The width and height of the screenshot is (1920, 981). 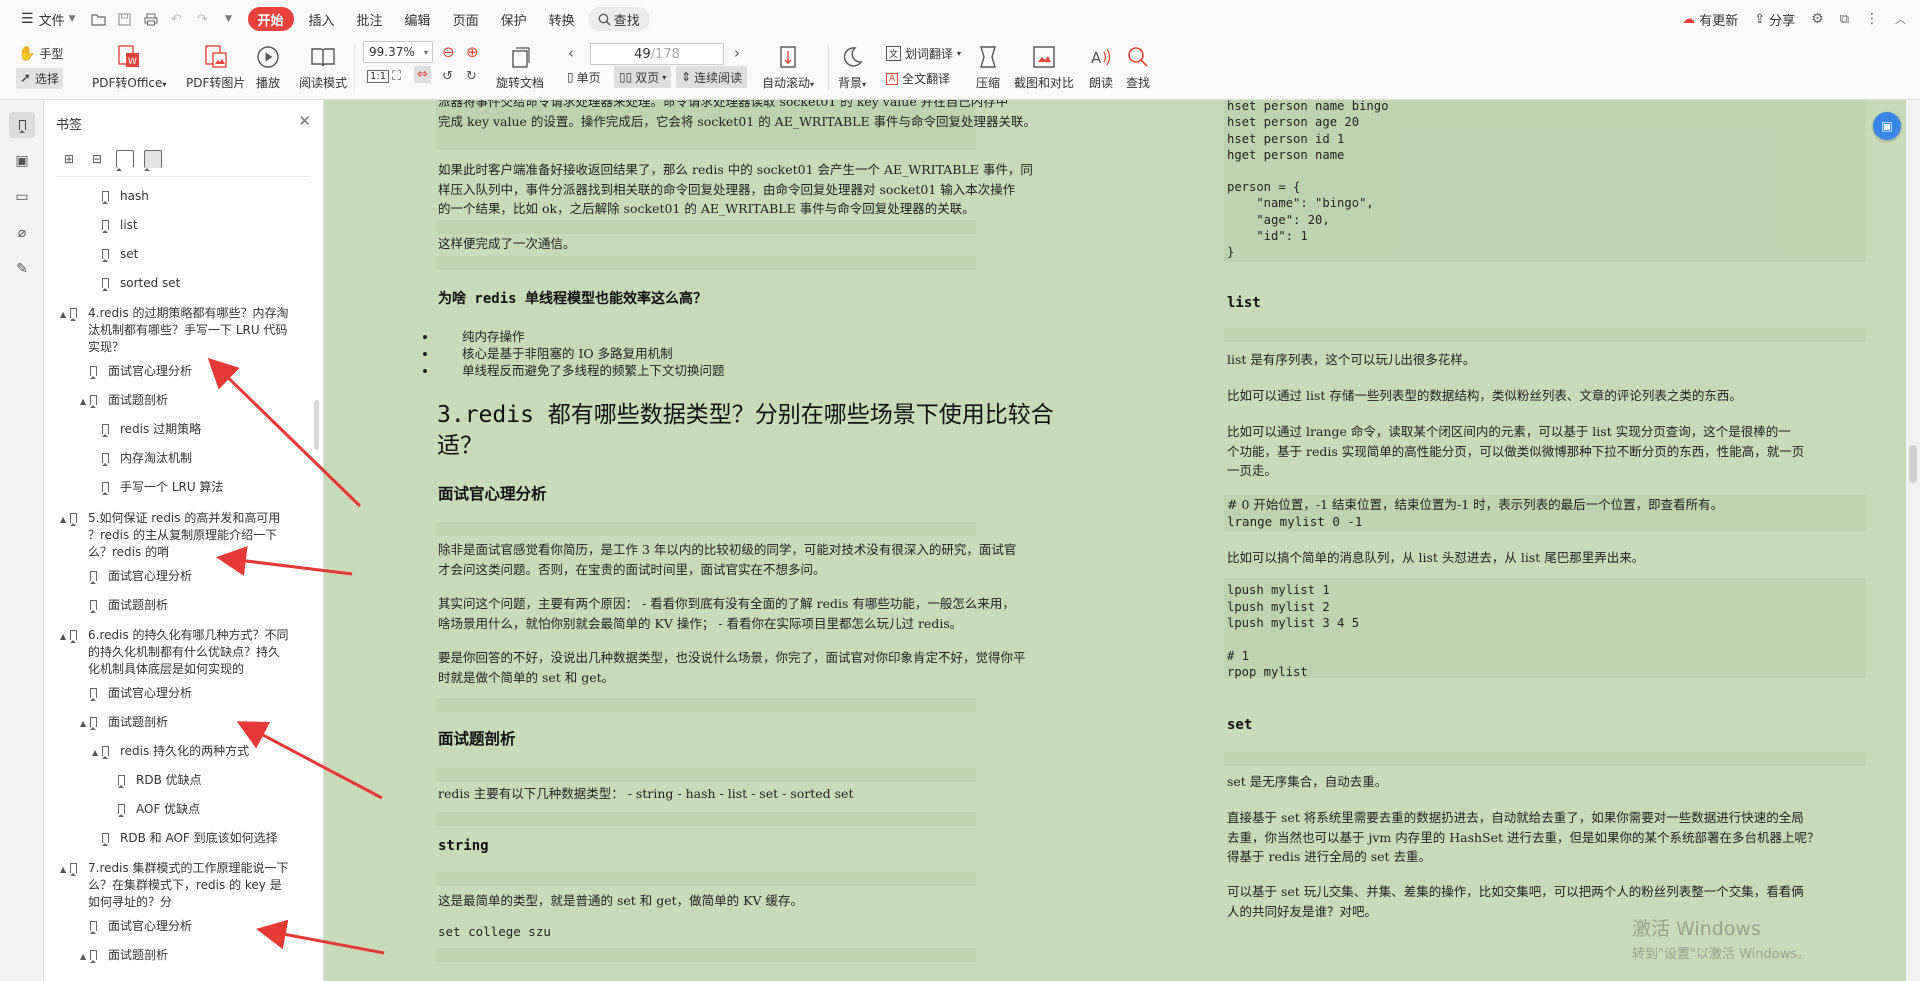 I want to click on bookmark-item: 内存淘汰机制, so click(x=147, y=458).